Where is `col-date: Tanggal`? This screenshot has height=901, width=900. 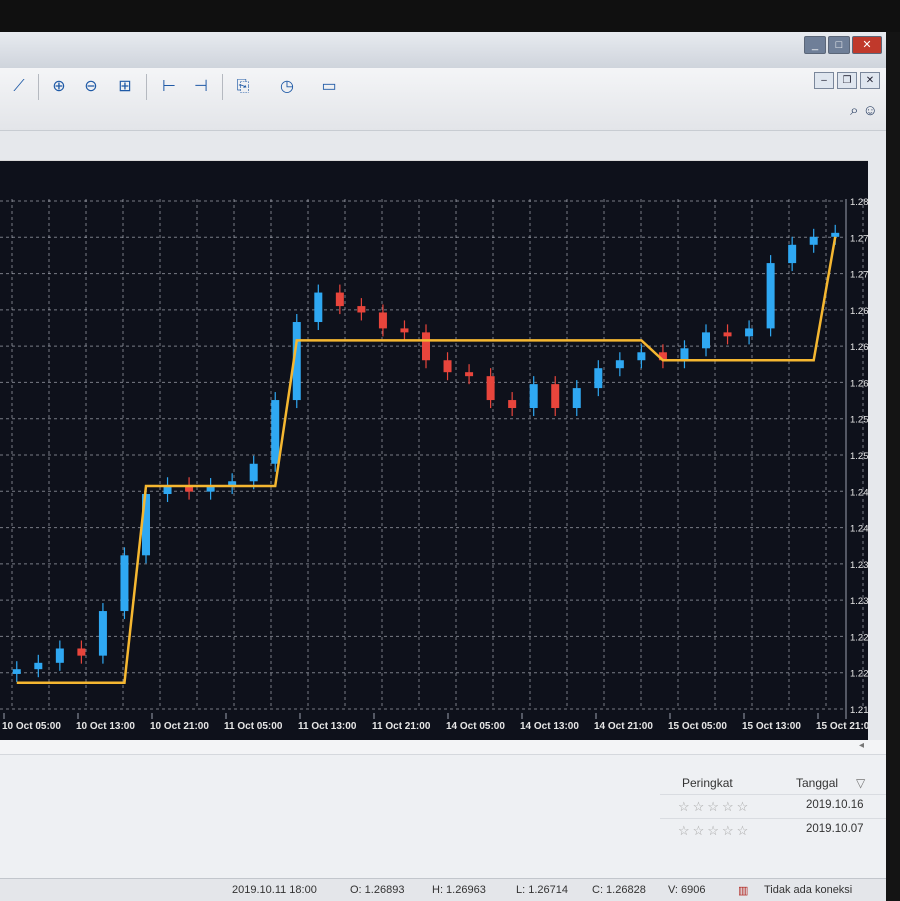 col-date: Tanggal is located at coordinates (817, 783).